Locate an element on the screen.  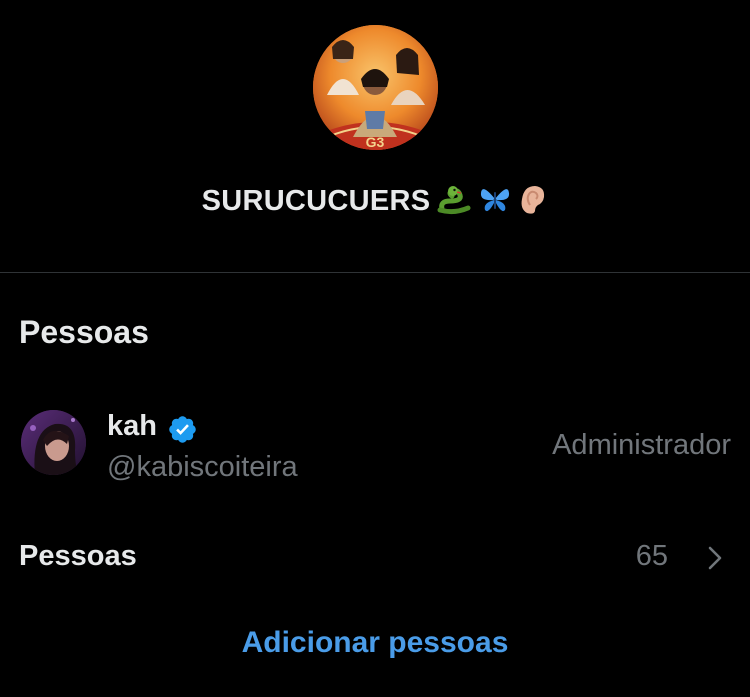
people-count: 65 is located at coordinates (651, 556).